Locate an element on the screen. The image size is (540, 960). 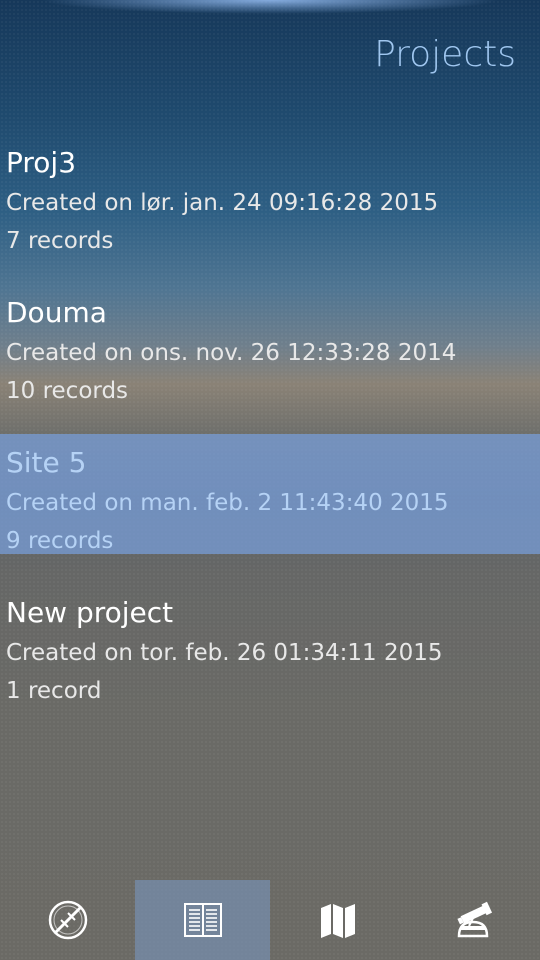
bottom-toolbar is located at coordinates (270, 920).